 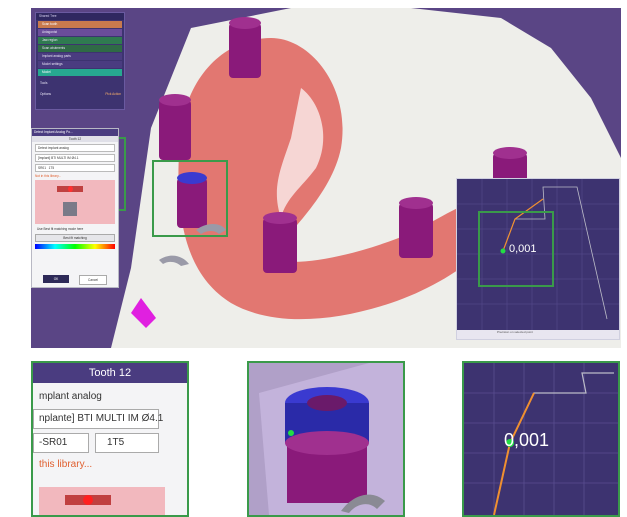 I want to click on options-item: Options Pick Action, so click(x=80, y=94).